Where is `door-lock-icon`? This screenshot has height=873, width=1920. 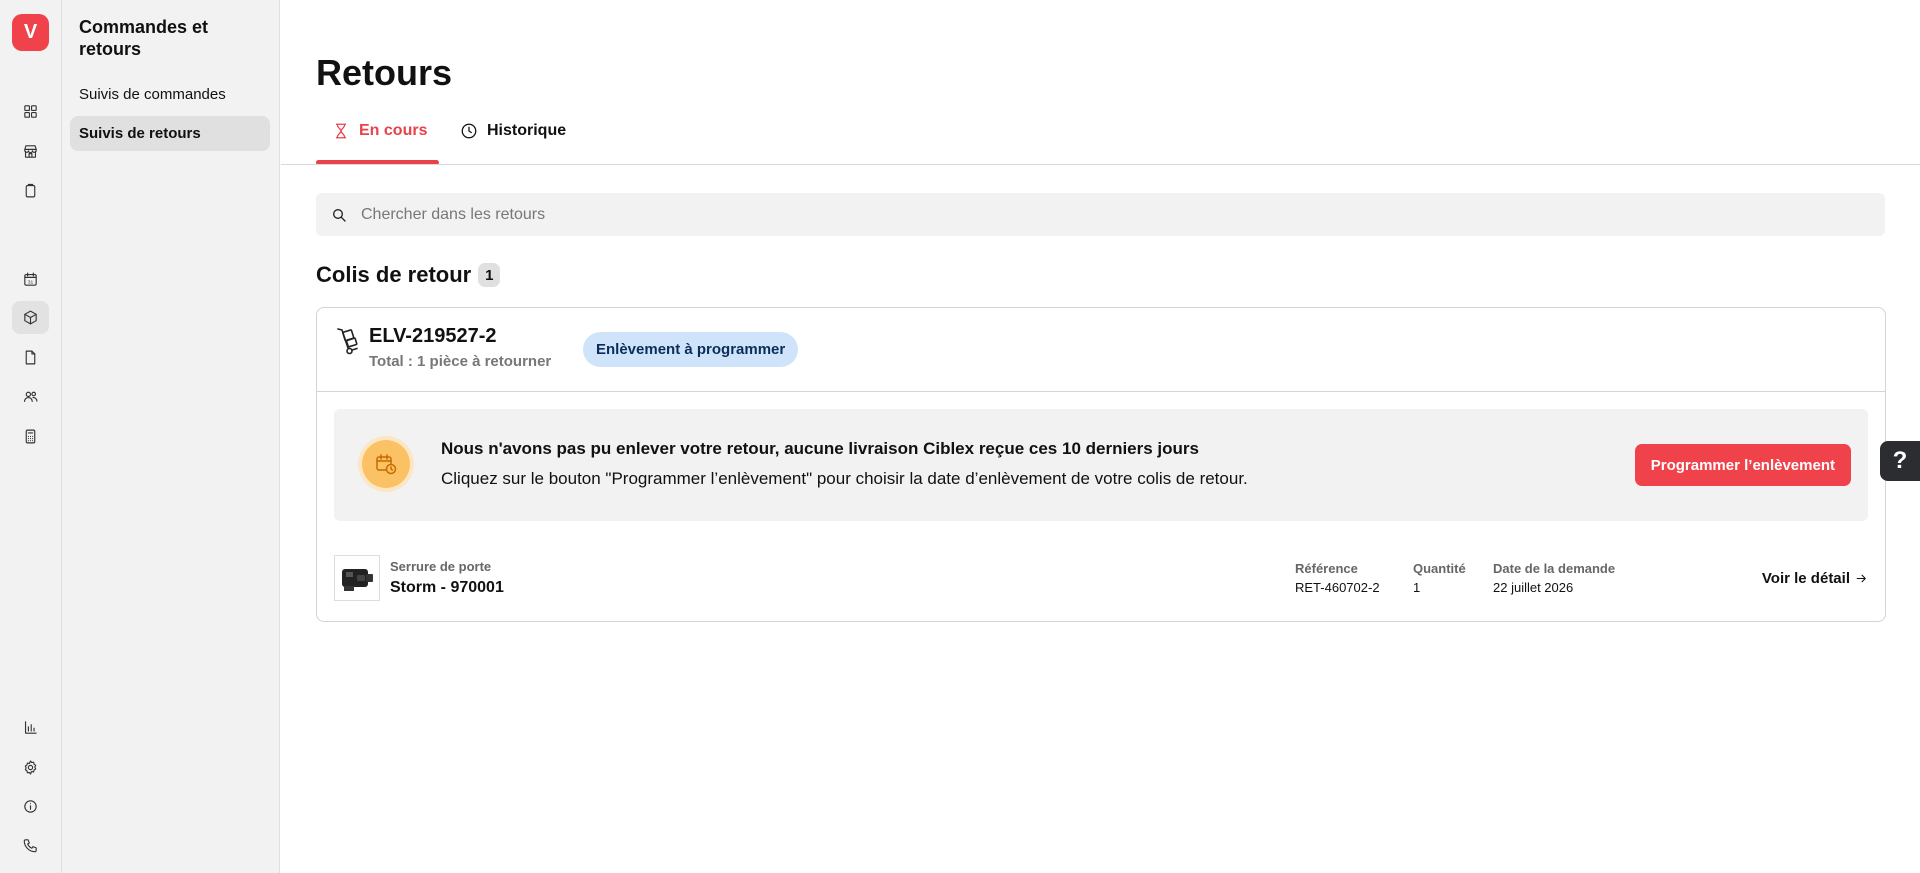
door-lock-icon is located at coordinates (357, 580).